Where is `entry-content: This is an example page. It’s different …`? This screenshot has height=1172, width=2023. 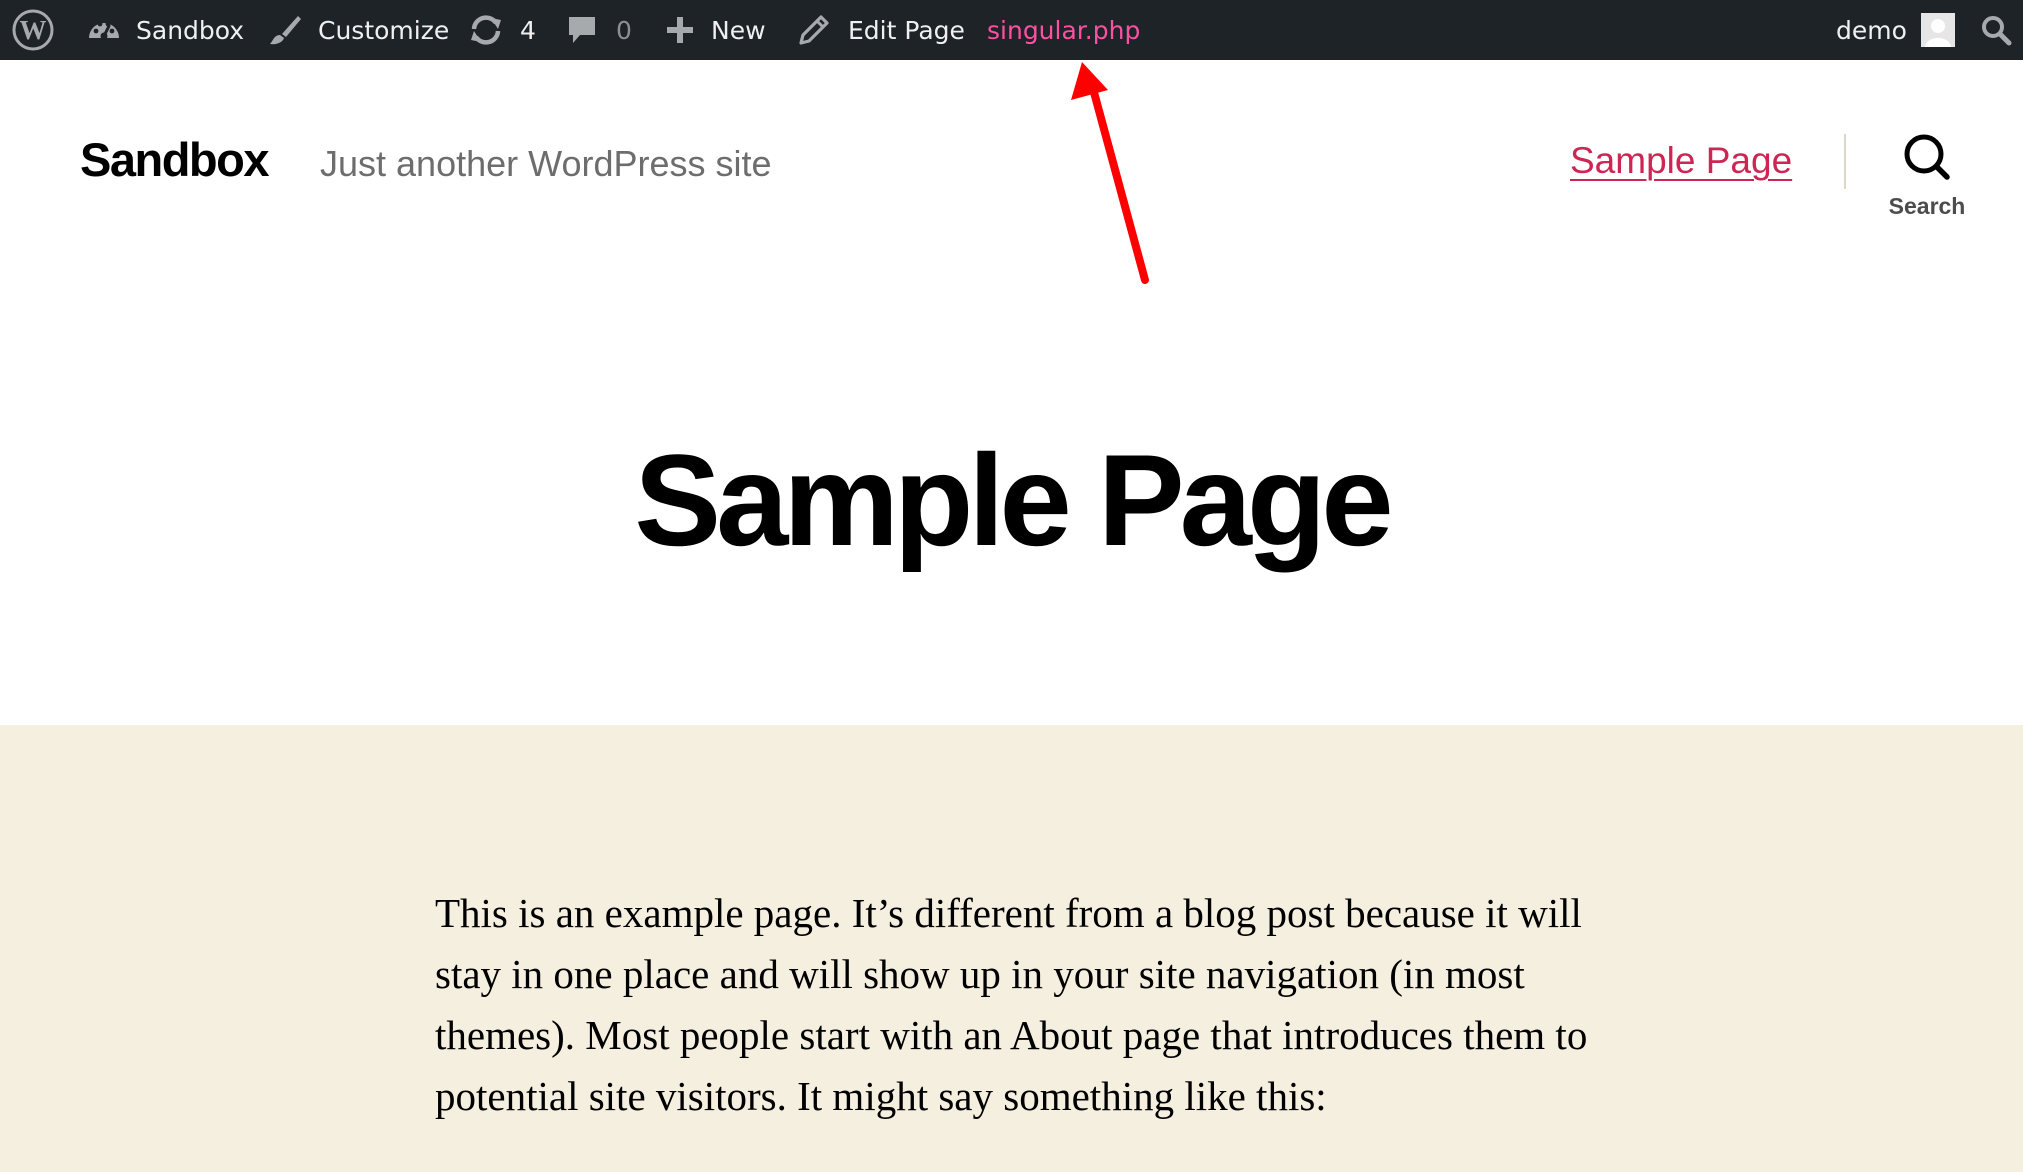
entry-content: This is an example page. It’s different … is located at coordinates (1020, 1005).